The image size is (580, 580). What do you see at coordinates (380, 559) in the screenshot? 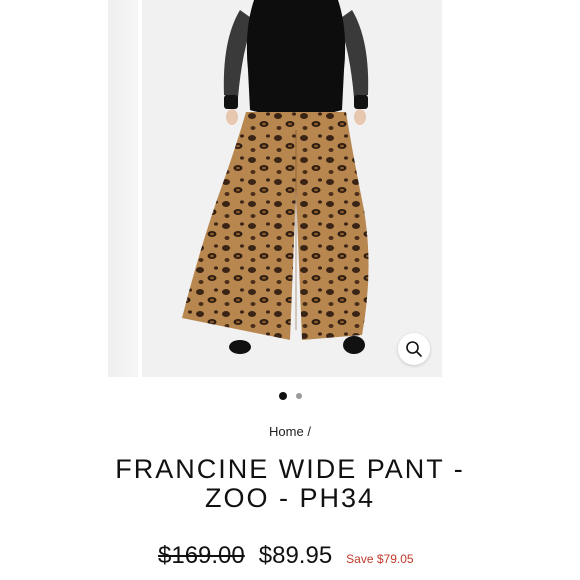
I see `savings-badge: Save $79.05` at bounding box center [380, 559].